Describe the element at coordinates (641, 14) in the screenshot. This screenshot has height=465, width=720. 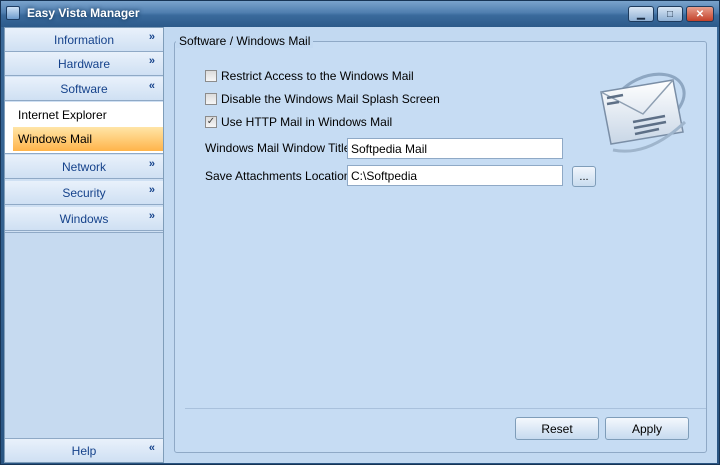
I see `minimize-button: ▁` at that location.